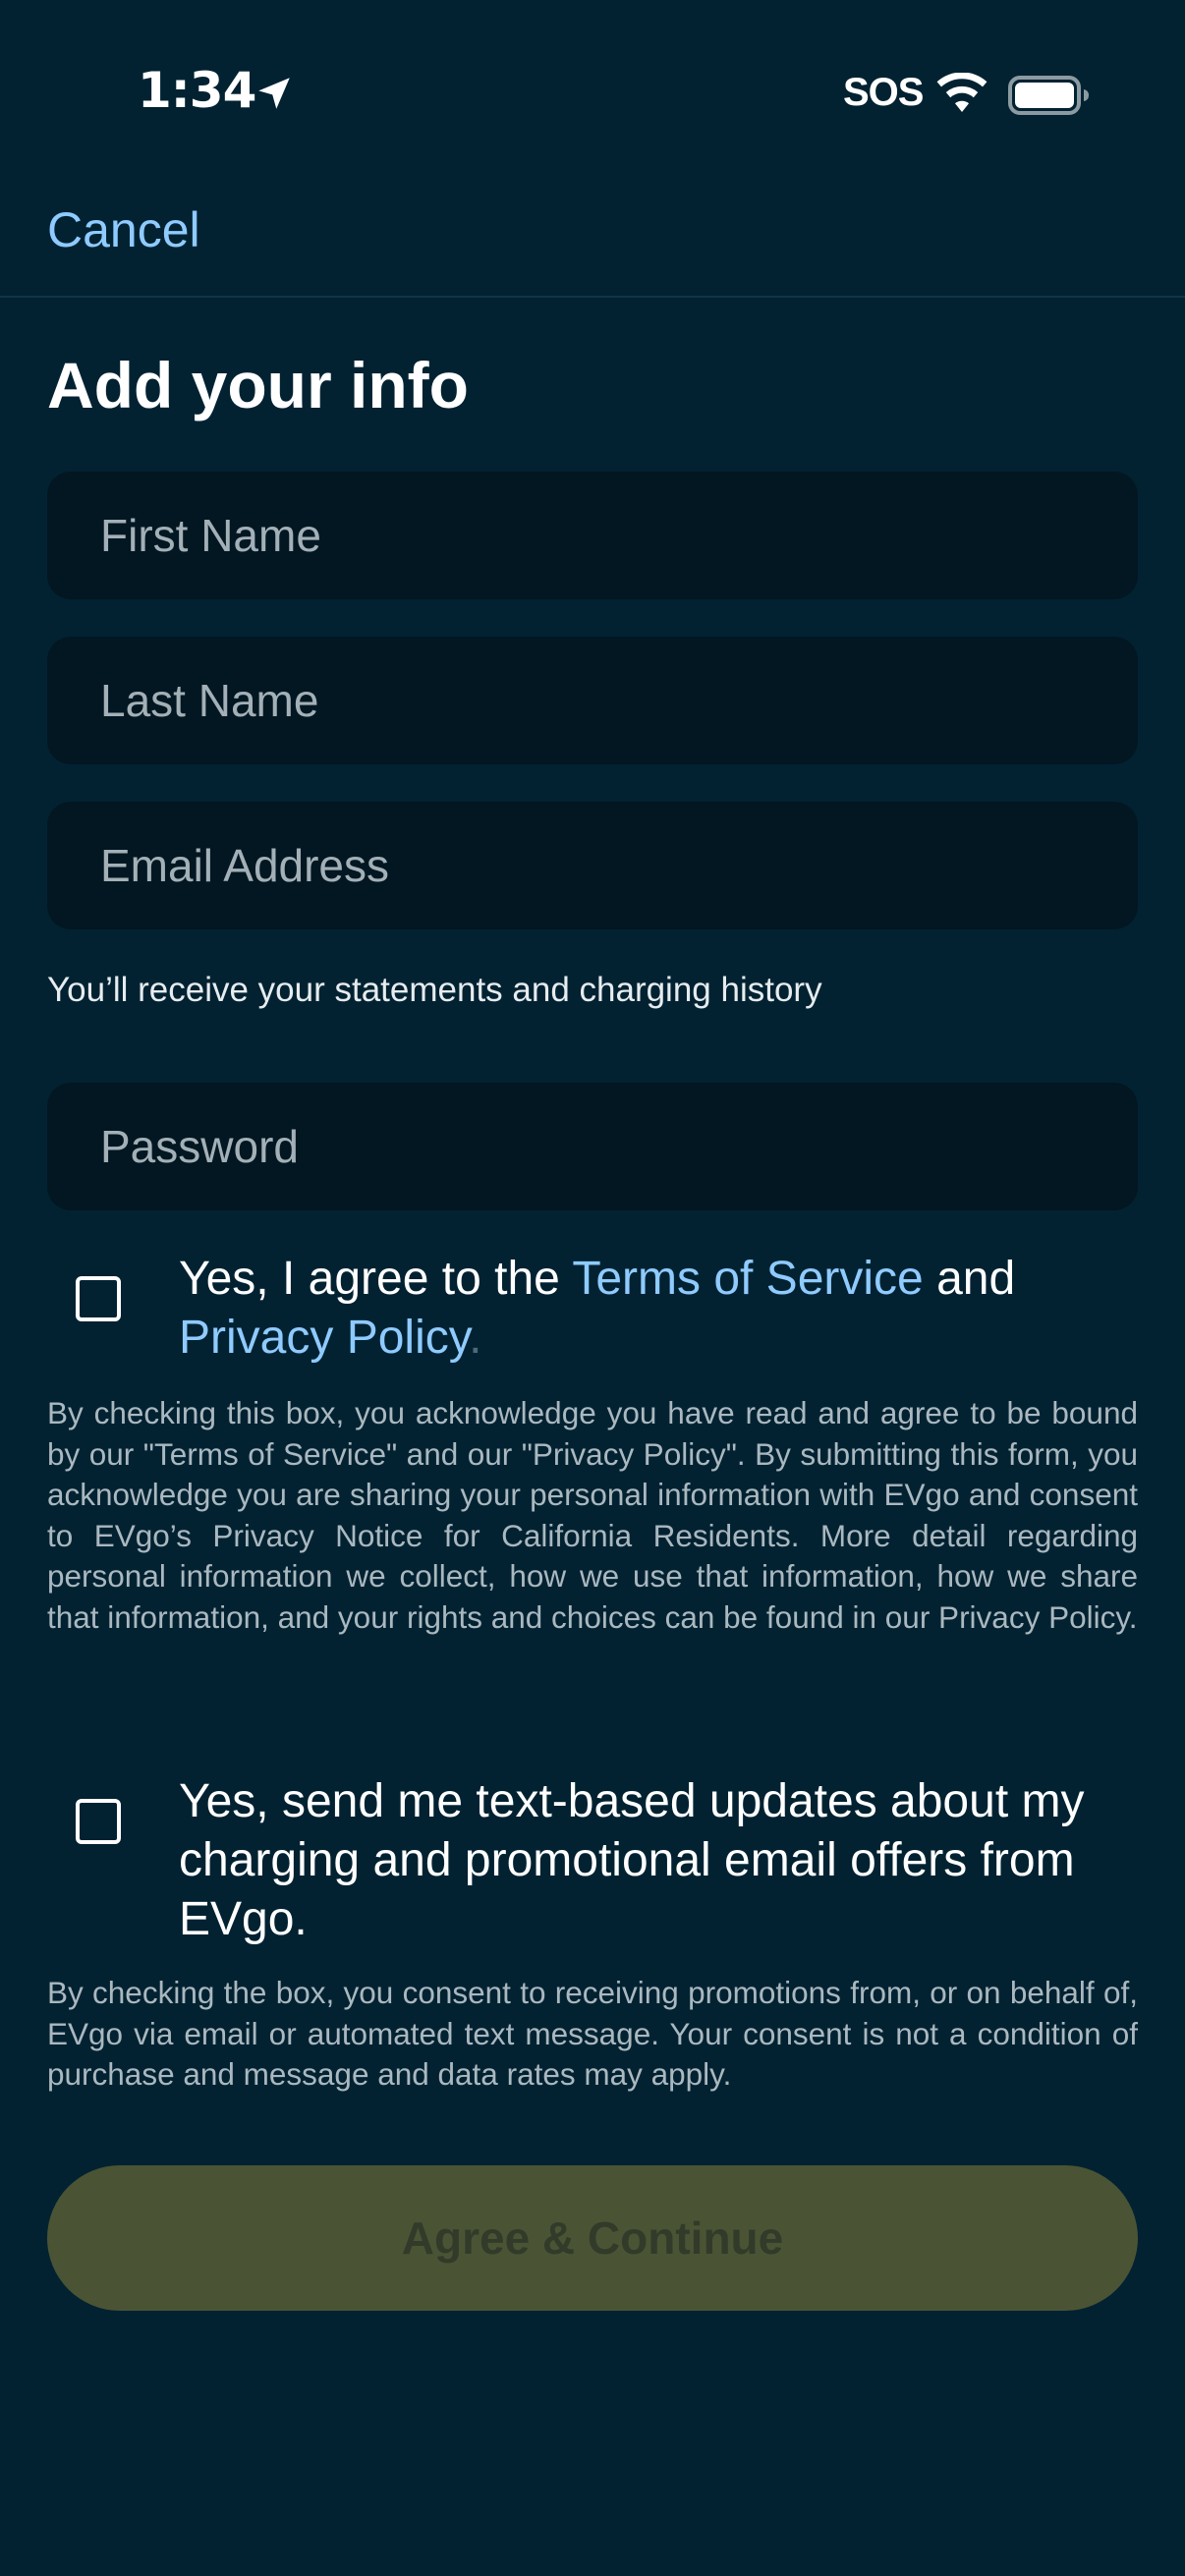 This screenshot has width=1185, height=2576. Describe the element at coordinates (1049, 95) in the screenshot. I see `battery-icon` at that location.